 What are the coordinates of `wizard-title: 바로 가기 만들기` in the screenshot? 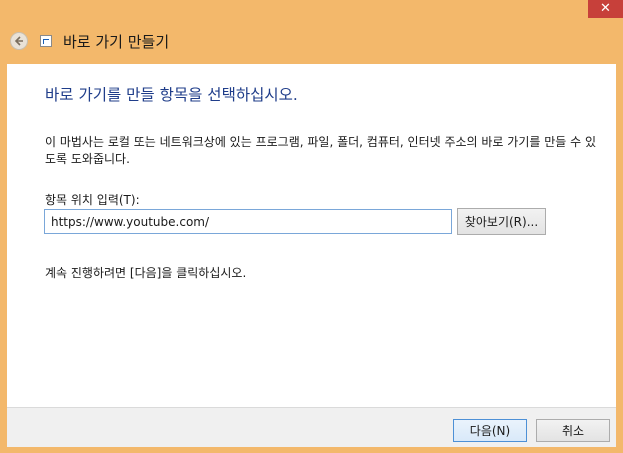 It's located at (116, 42).